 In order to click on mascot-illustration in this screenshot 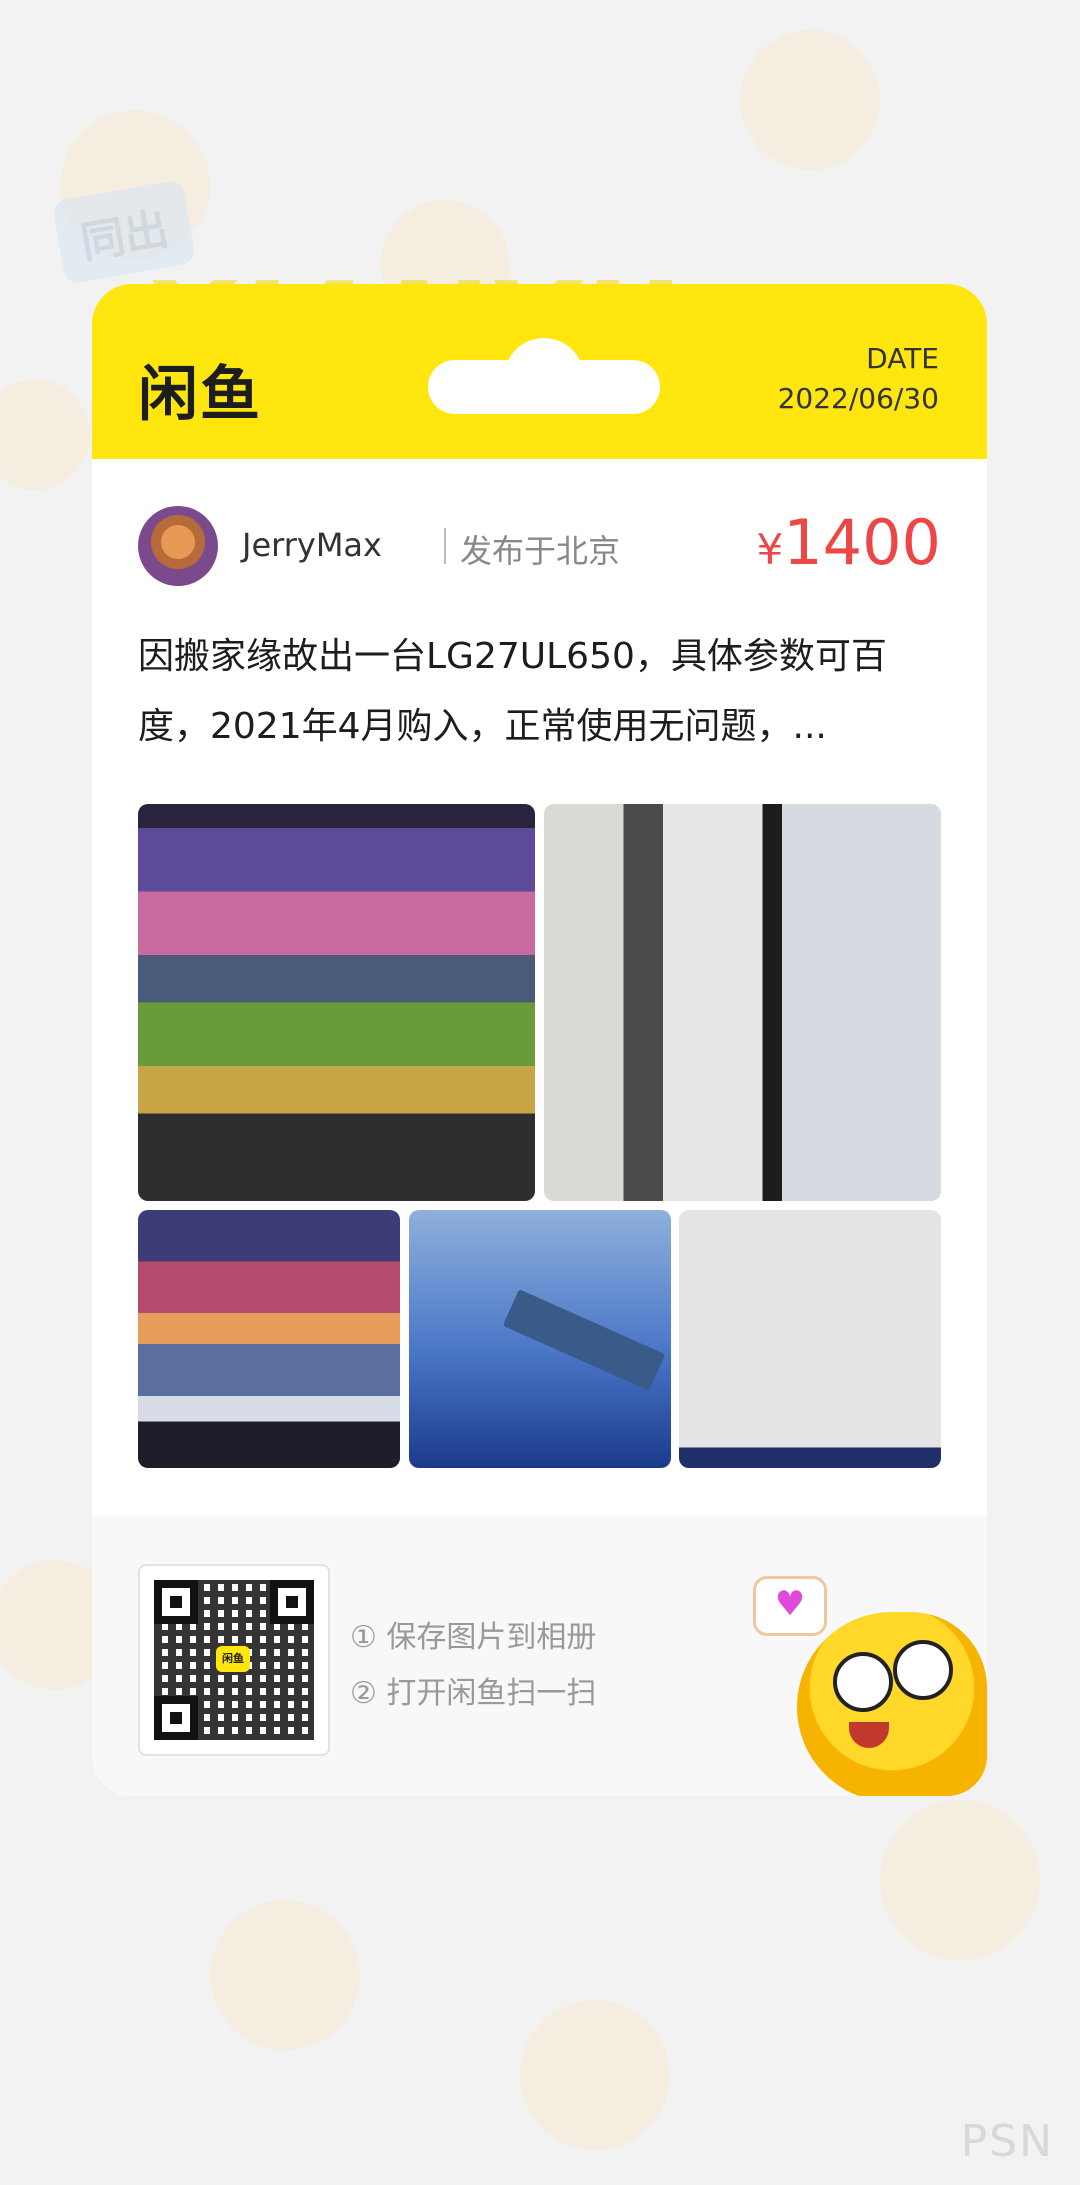, I will do `click(892, 1704)`.